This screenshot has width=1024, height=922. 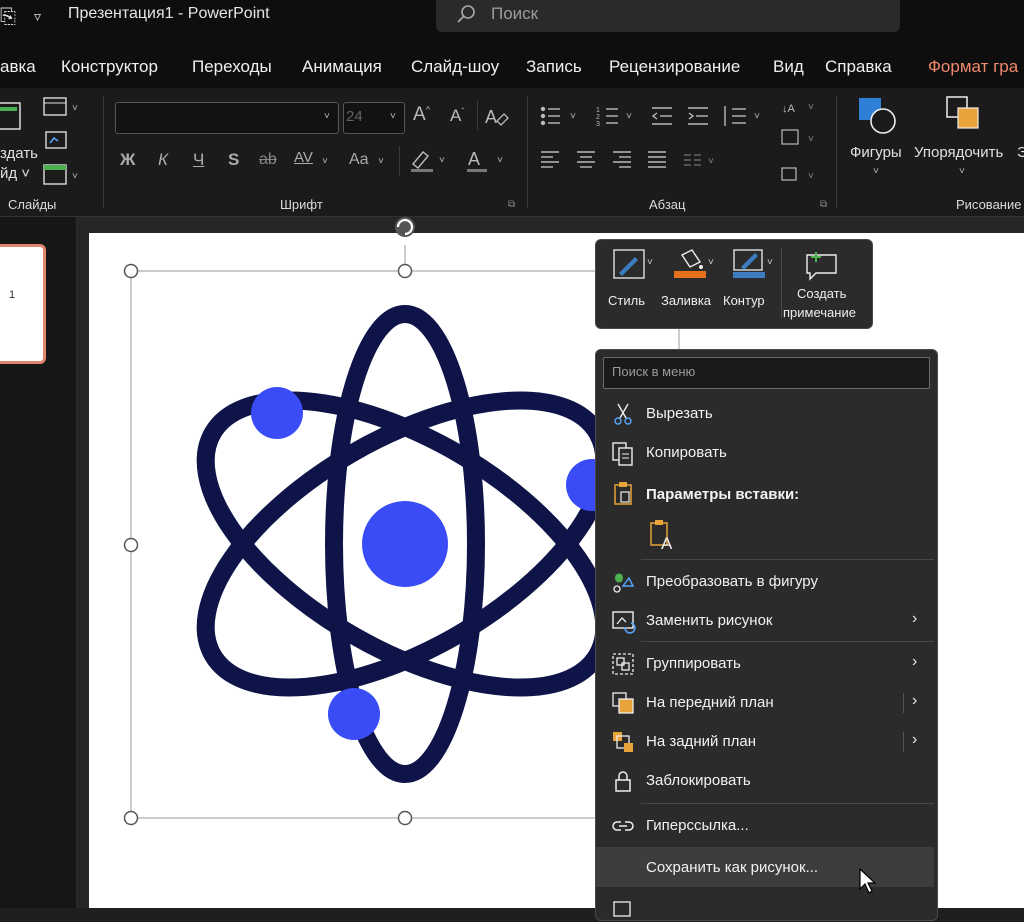 I want to click on decrease-font-icon: Aˇ, so click(x=457, y=116).